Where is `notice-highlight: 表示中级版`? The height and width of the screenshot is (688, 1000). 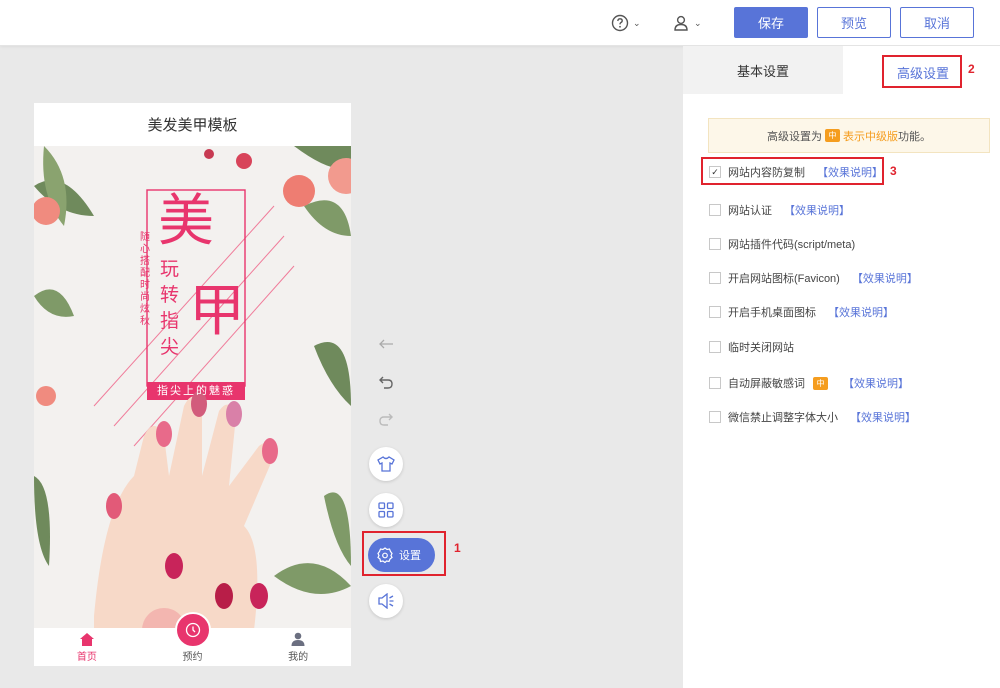 notice-highlight: 表示中级版 is located at coordinates (870, 136).